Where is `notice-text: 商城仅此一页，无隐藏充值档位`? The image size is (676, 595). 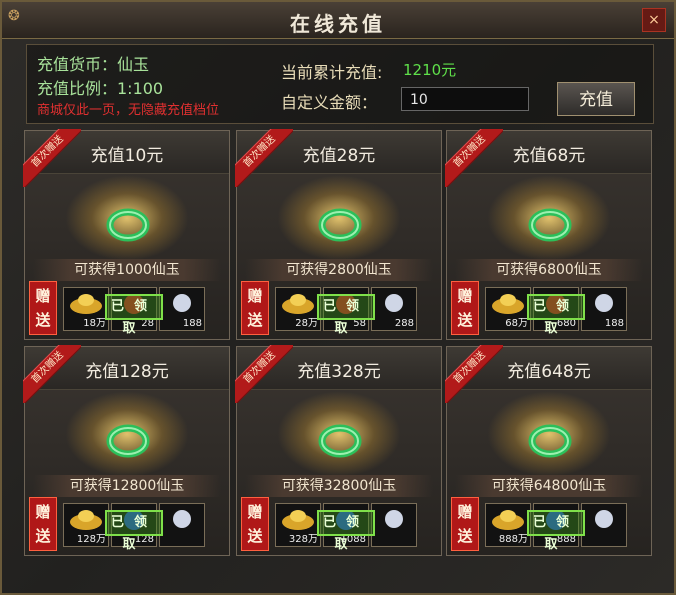 notice-text: 商城仅此一页，无隐藏充值档位 is located at coordinates (128, 110).